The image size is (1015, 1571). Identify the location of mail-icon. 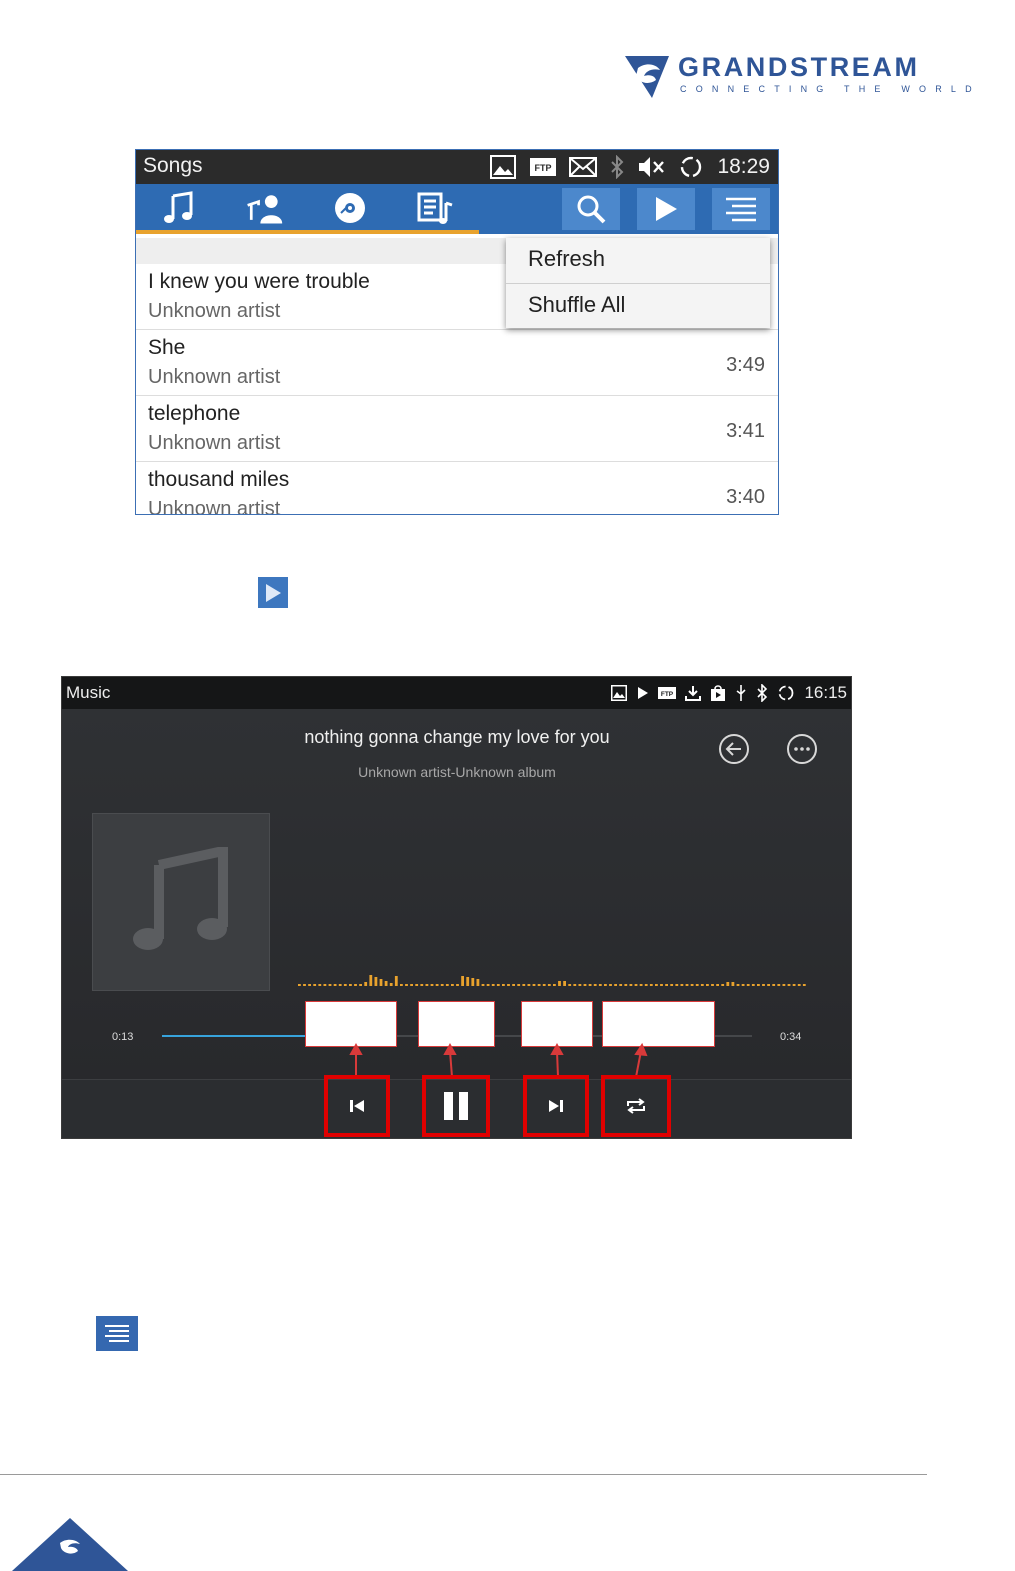
(583, 167).